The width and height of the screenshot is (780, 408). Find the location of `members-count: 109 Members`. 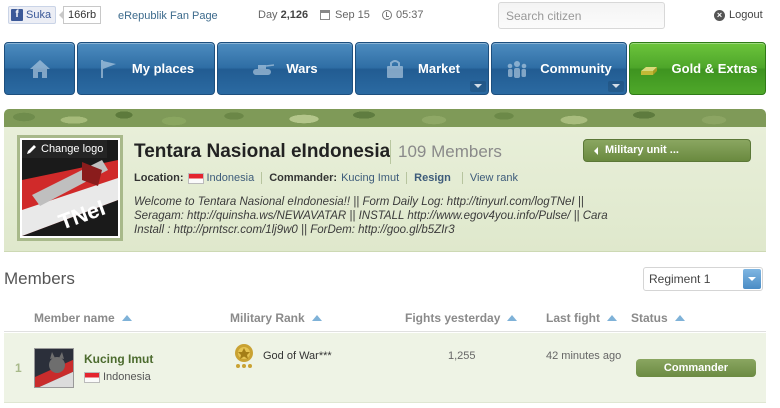

members-count: 109 Members is located at coordinates (450, 151).